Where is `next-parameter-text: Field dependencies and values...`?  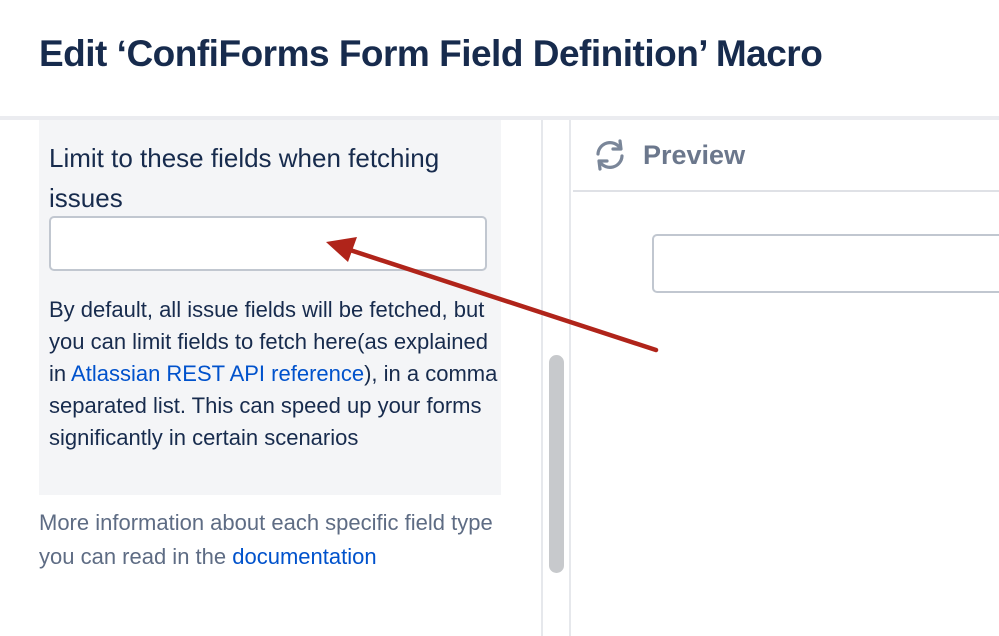
next-parameter-text: Field dependencies and values... is located at coordinates (200, 631).